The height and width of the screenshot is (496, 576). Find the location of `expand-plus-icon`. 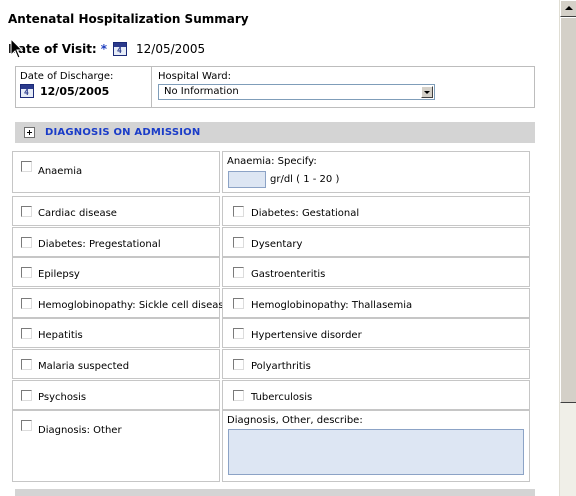

expand-plus-icon is located at coordinates (29, 132).